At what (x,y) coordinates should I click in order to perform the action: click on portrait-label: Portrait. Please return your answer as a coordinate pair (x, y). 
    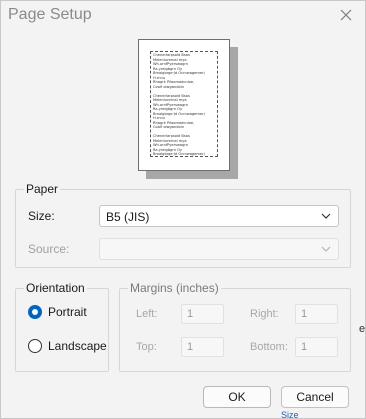
    Looking at the image, I should click on (67, 312).